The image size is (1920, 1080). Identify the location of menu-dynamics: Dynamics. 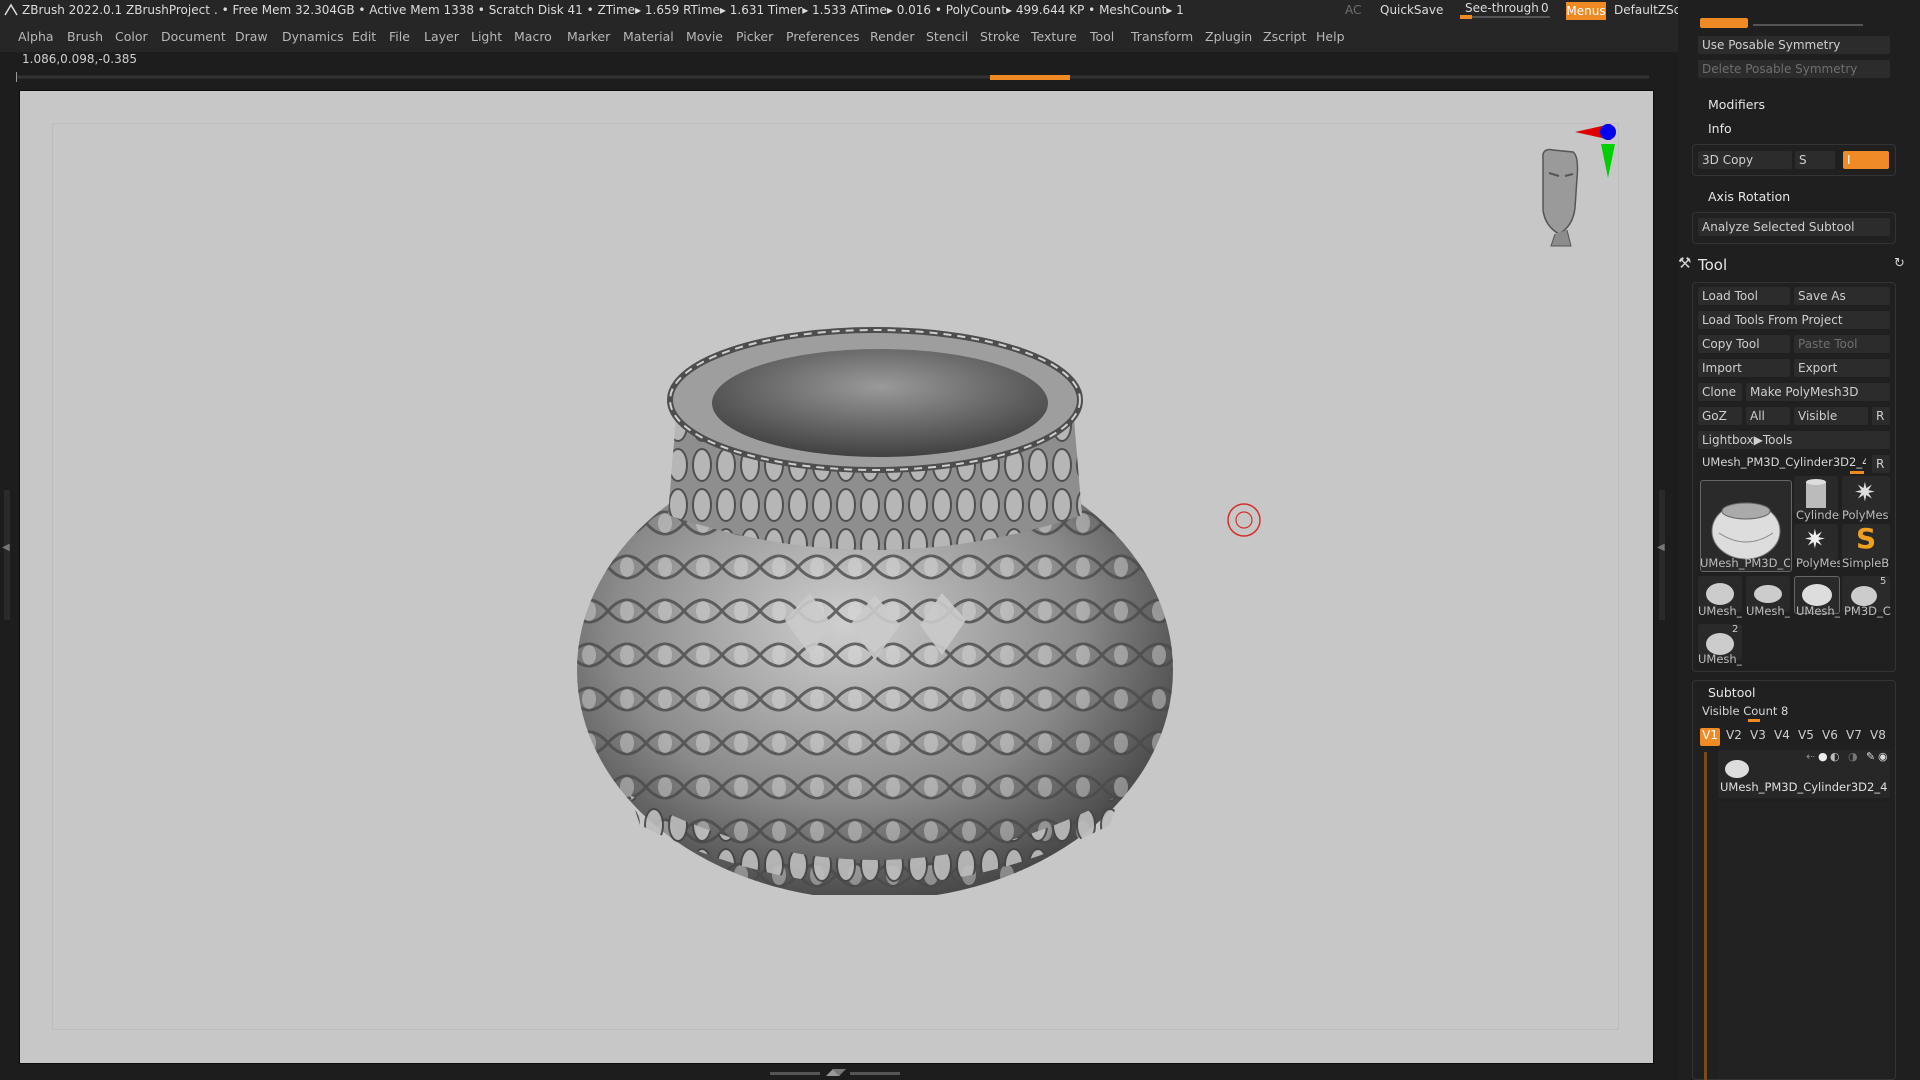
(313, 36).